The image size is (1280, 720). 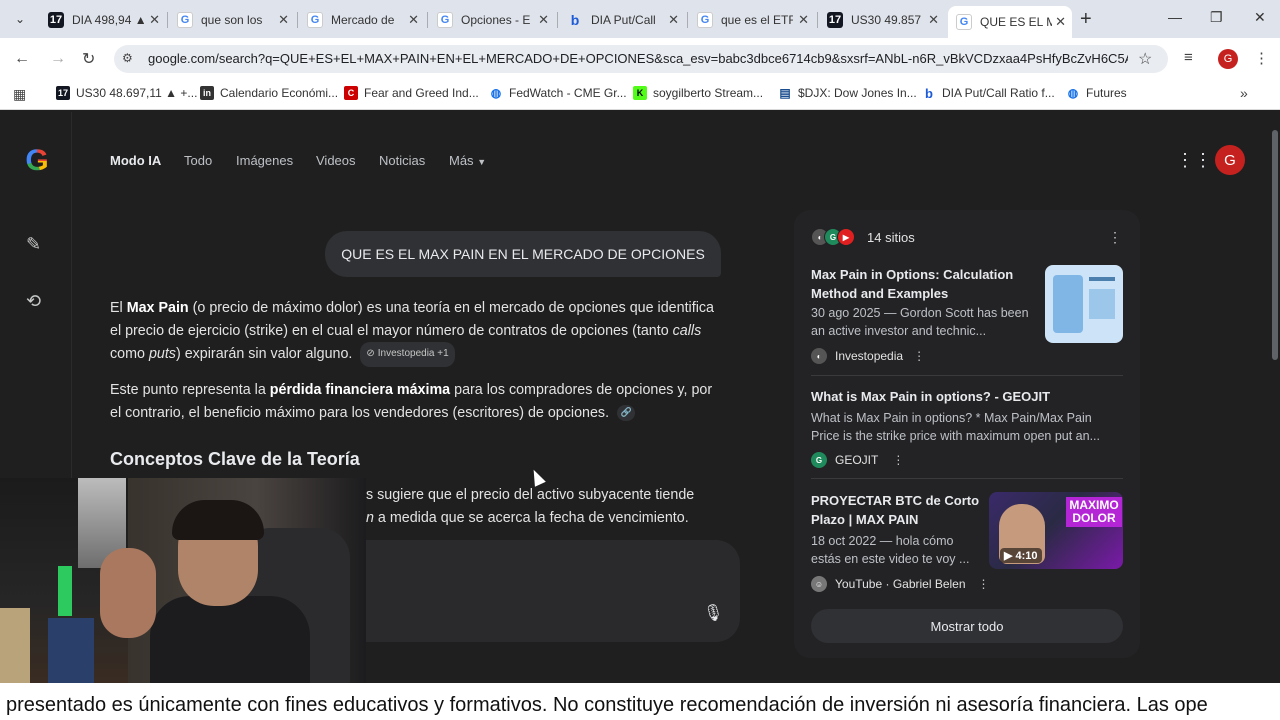 I want to click on bing-icon: b, so click(x=575, y=20).